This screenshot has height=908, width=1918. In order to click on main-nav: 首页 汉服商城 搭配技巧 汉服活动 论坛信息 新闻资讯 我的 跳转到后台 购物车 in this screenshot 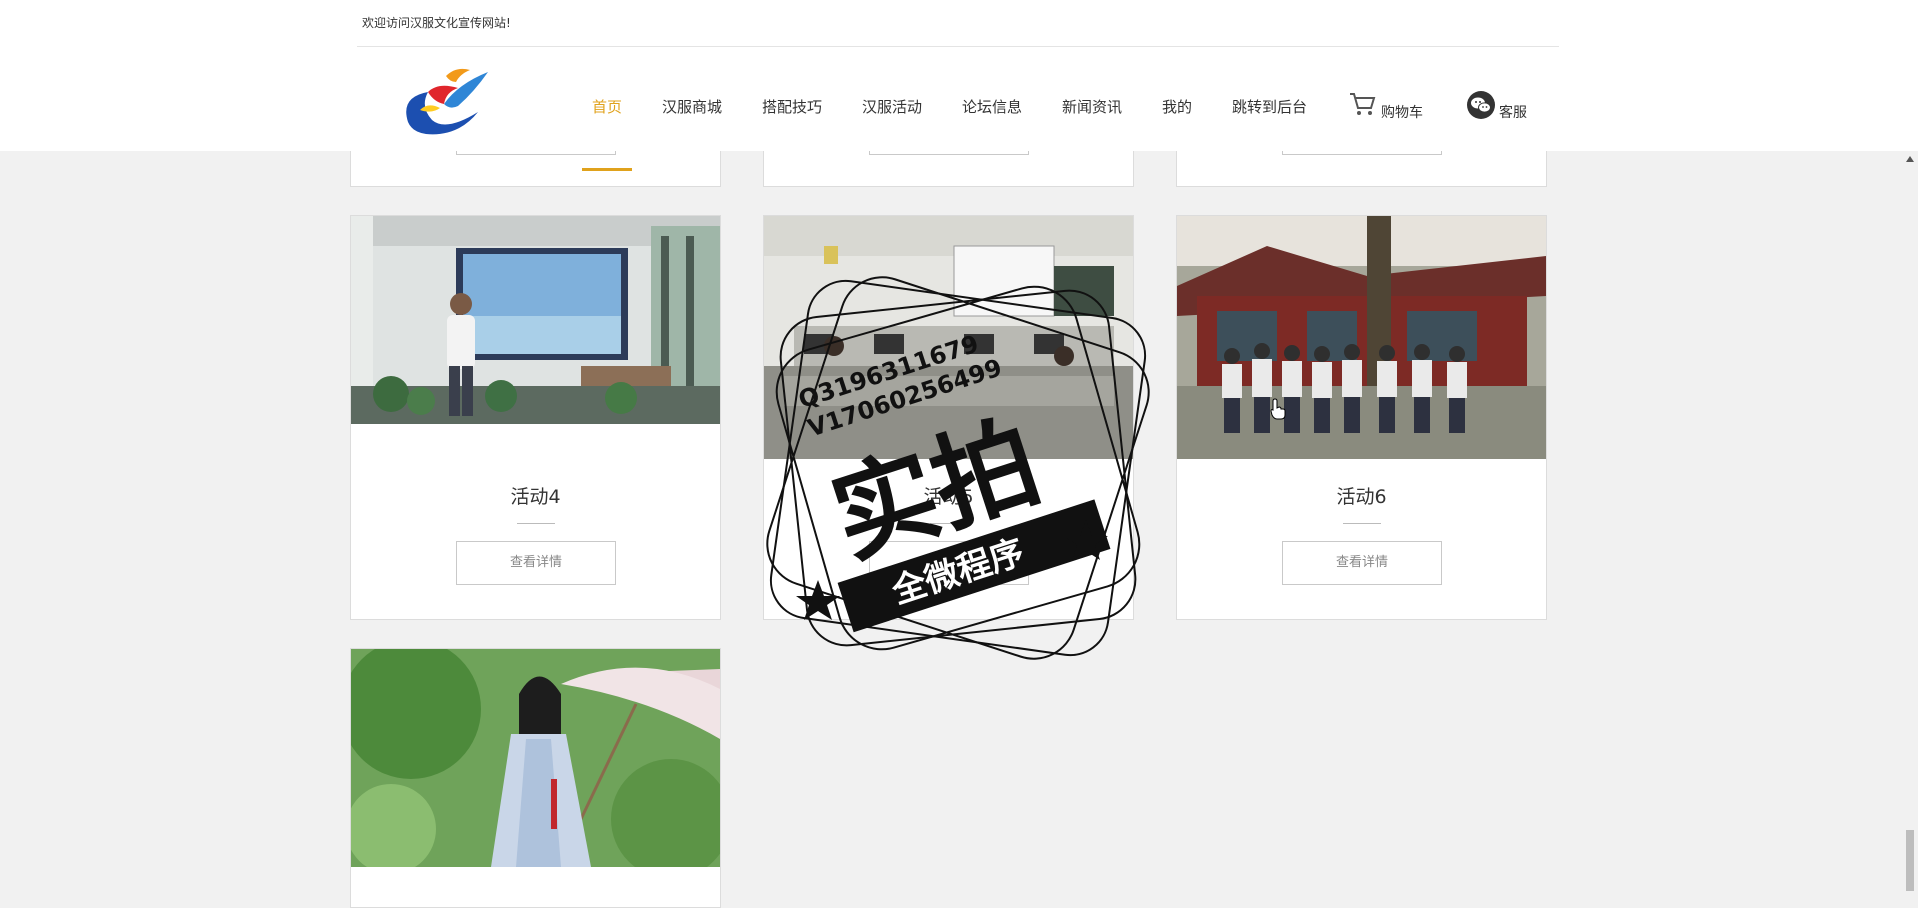, I will do `click(959, 108)`.